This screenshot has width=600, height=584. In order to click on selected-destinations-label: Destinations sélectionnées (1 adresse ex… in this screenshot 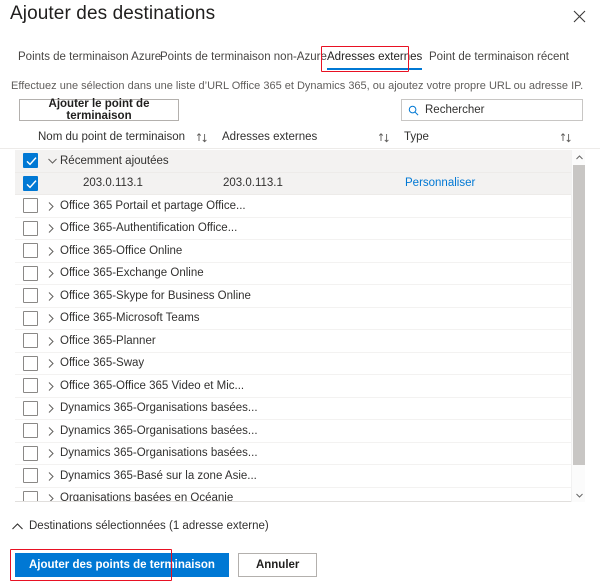, I will do `click(149, 526)`.